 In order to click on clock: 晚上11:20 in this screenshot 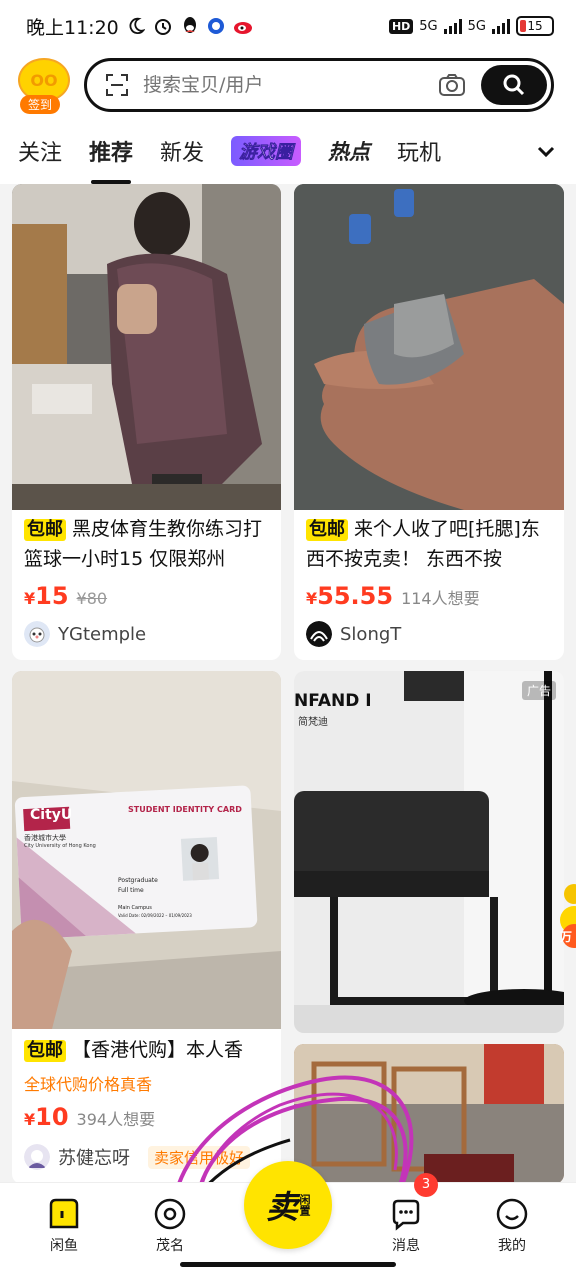, I will do `click(72, 27)`.